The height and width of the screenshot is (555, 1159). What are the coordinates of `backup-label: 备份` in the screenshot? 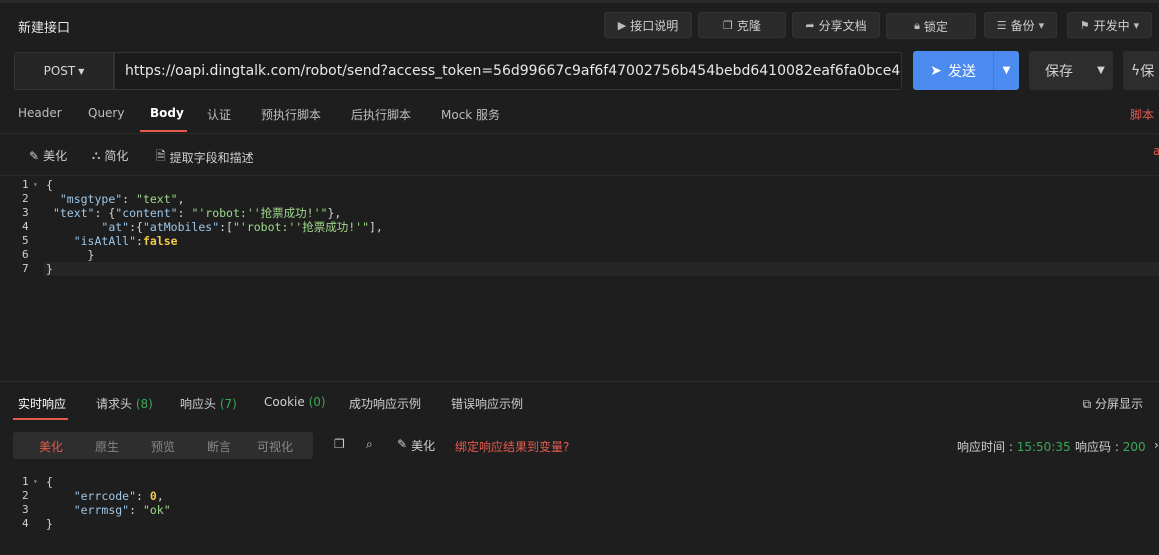 It's located at (1022, 25).